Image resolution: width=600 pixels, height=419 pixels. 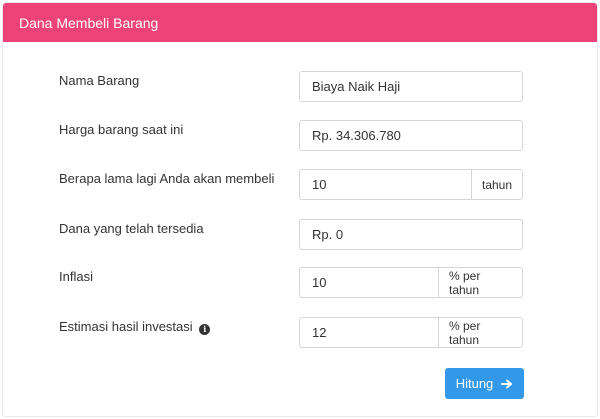 What do you see at coordinates (167, 178) in the screenshot?
I see `lama-membeli-label: Berapa lama lagi Anda akan membeli` at bounding box center [167, 178].